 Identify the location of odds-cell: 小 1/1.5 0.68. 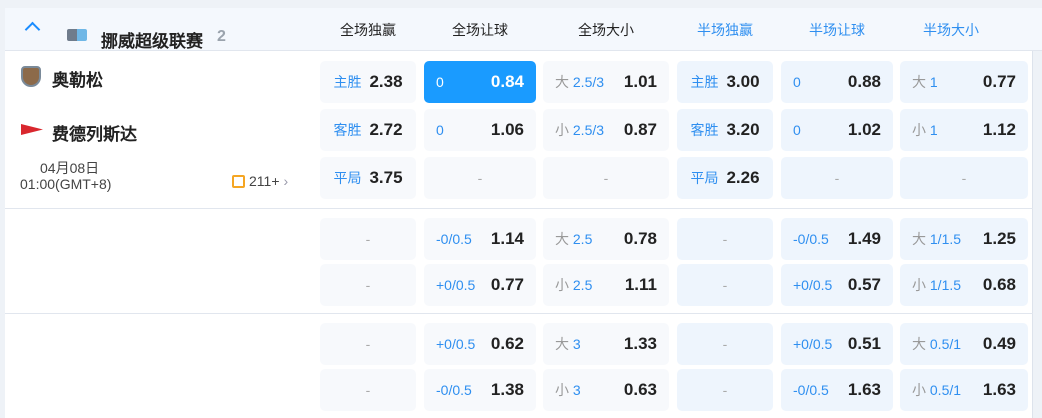
(964, 285).